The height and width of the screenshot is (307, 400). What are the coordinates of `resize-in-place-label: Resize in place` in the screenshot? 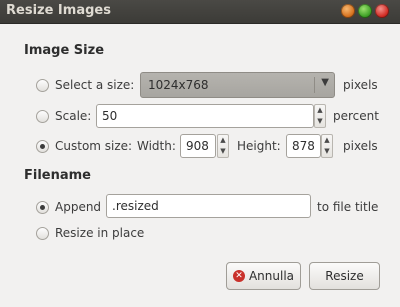 It's located at (99, 233).